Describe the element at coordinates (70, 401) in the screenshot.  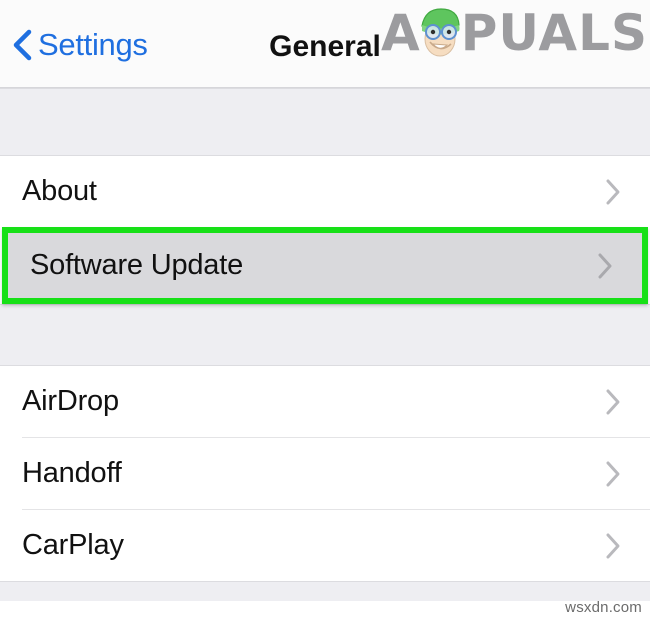
I see `list-item-label: AirDrop` at that location.